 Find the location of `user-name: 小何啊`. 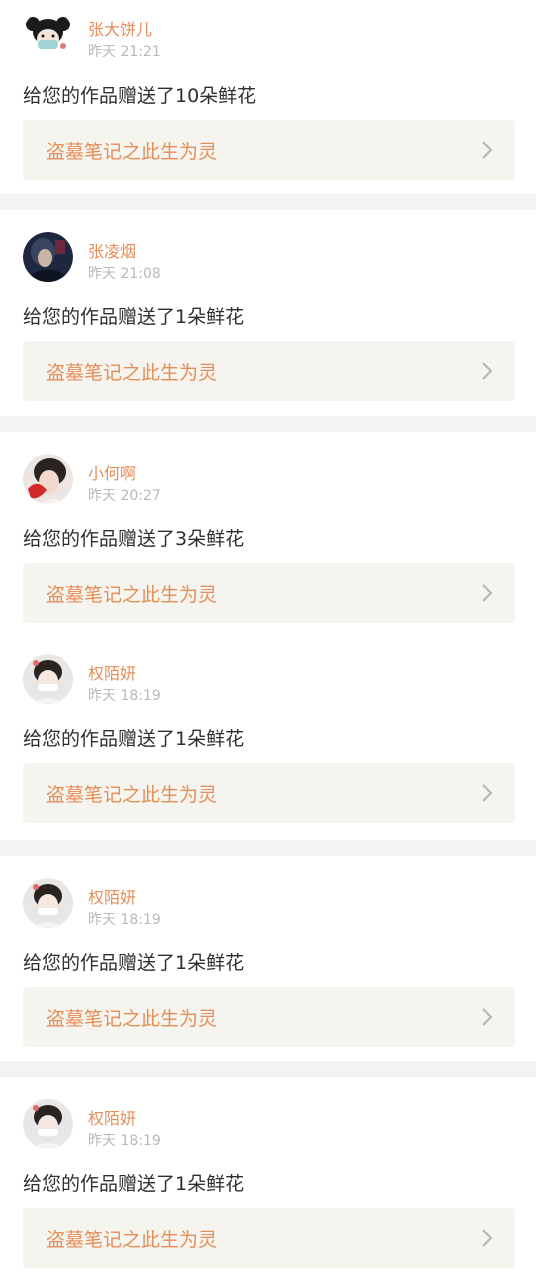

user-name: 小何啊 is located at coordinates (112, 472).